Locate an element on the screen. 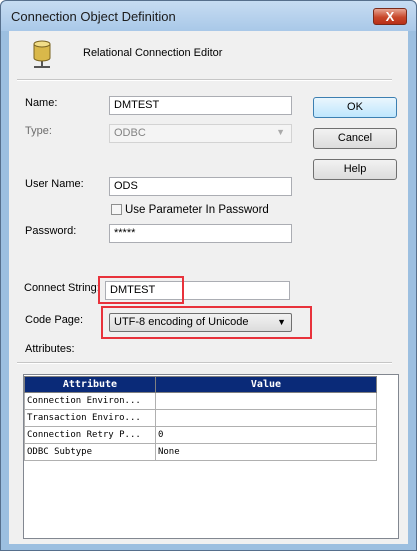 Image resolution: width=417 pixels, height=551 pixels. connect-string-label: Connect String: is located at coordinates (62, 288).